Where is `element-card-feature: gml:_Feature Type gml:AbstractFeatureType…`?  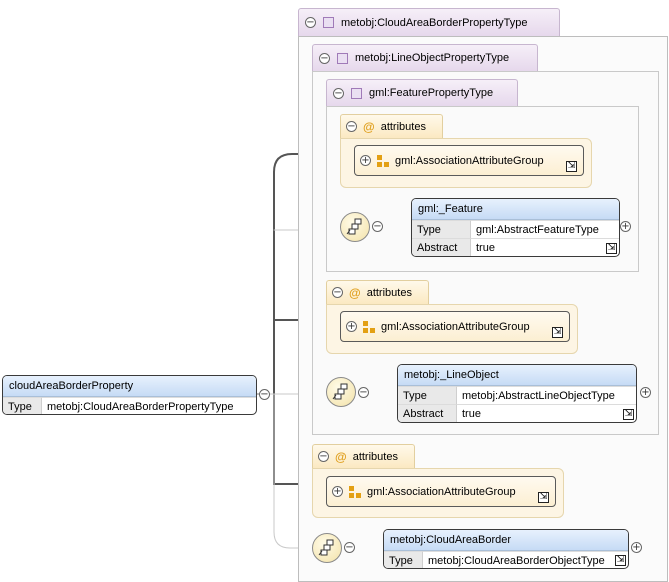
element-card-feature: gml:_Feature Type gml:AbstractFeatureType… is located at coordinates (515, 227).